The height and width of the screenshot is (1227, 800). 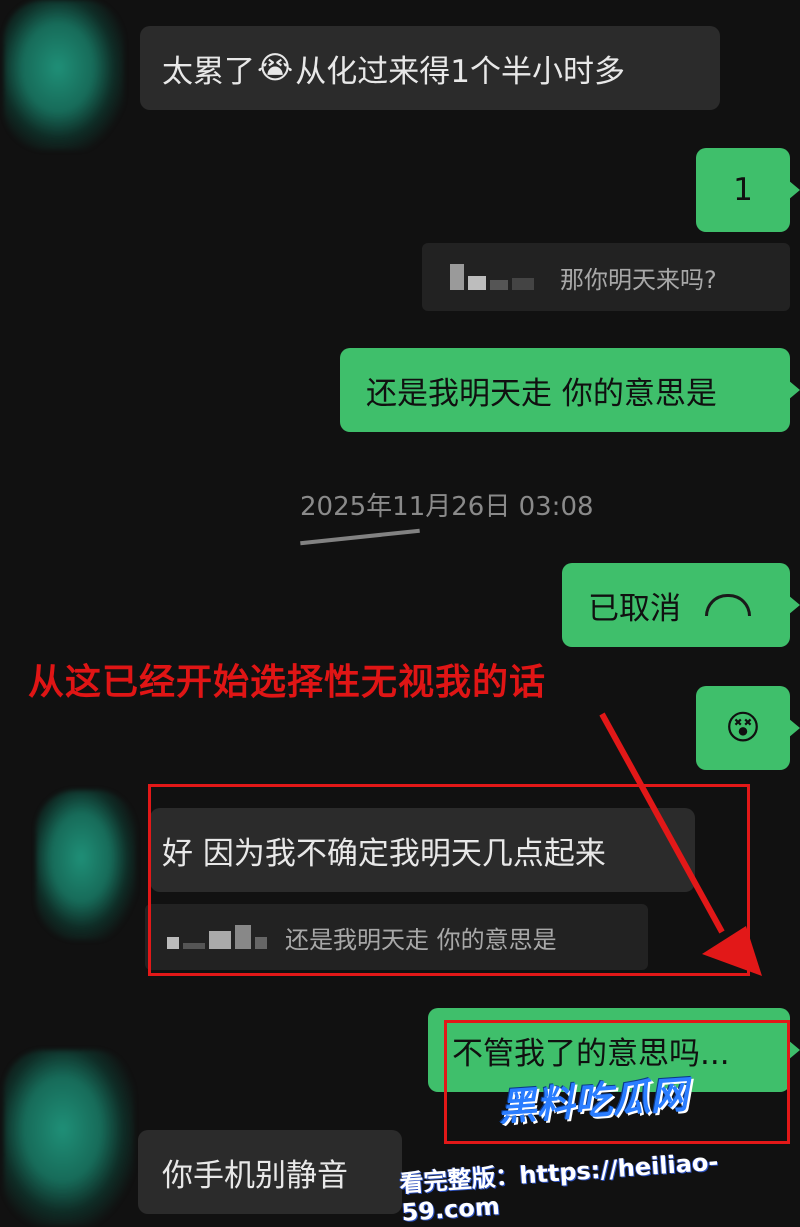 What do you see at coordinates (447, 507) in the screenshot?
I see `timestamp: 2025年11月26日 03:08` at bounding box center [447, 507].